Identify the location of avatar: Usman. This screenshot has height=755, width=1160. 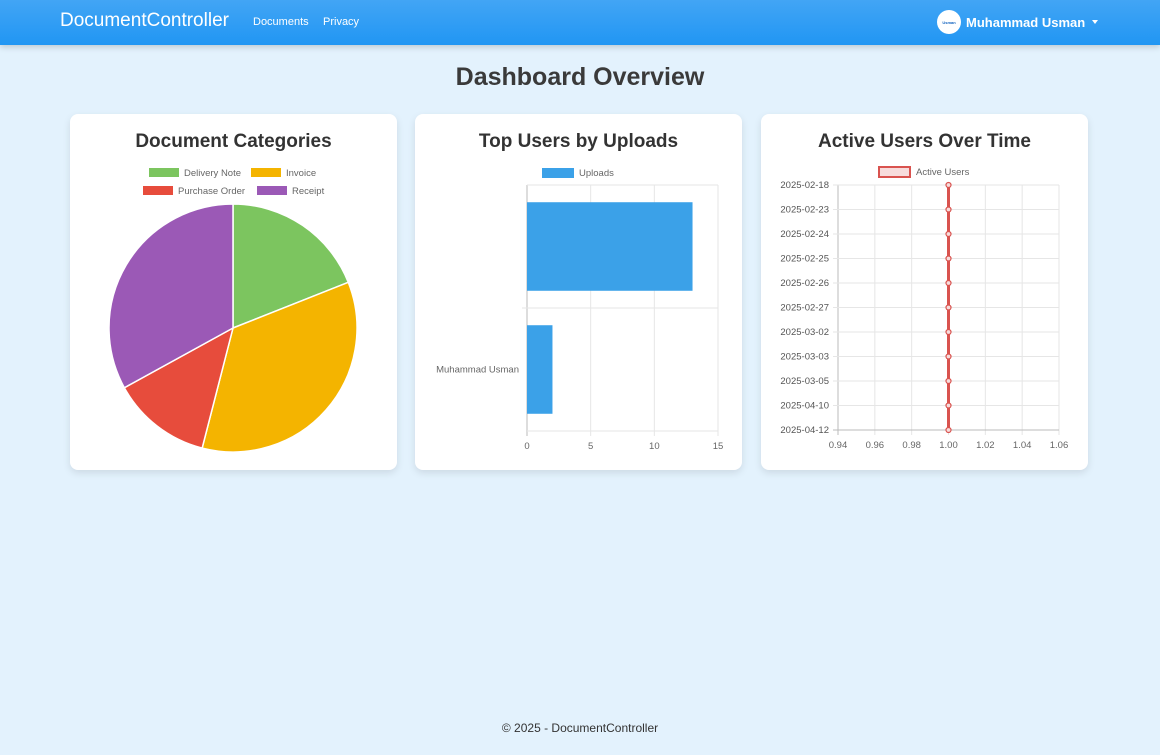
(949, 22).